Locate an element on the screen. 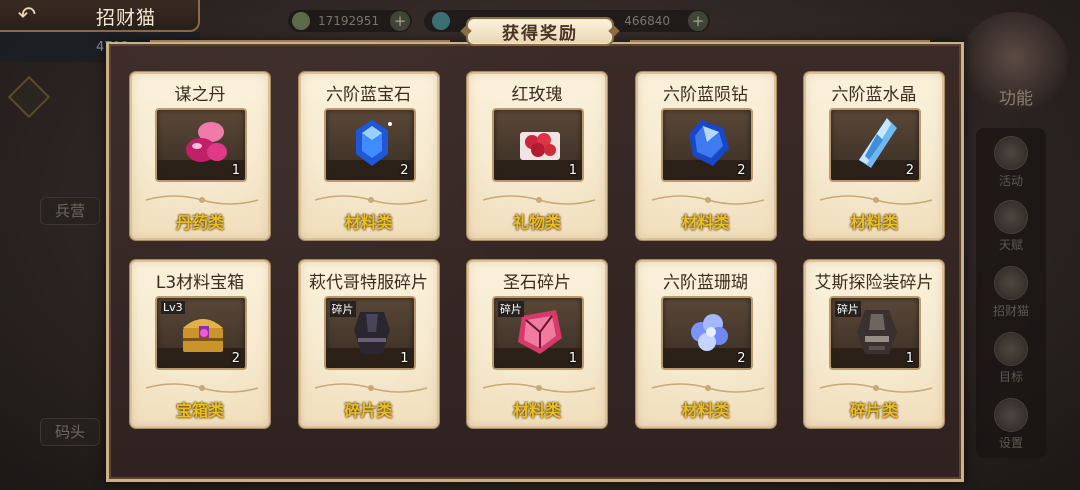 The height and width of the screenshot is (490, 1080). reward-card: 六阶蓝珊瑚 2 材料类 is located at coordinates (705, 344).